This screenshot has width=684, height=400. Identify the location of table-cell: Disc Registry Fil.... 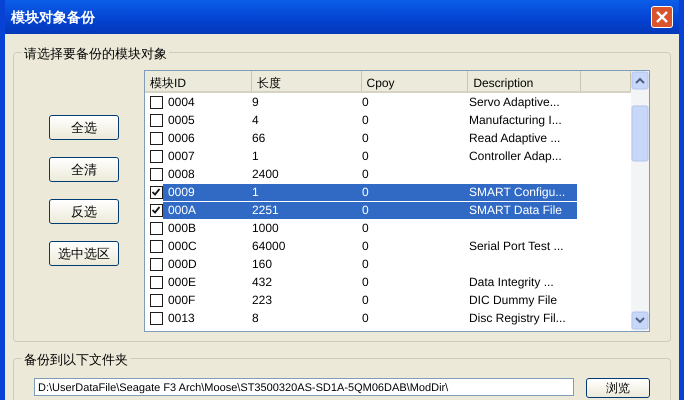
(517, 318).